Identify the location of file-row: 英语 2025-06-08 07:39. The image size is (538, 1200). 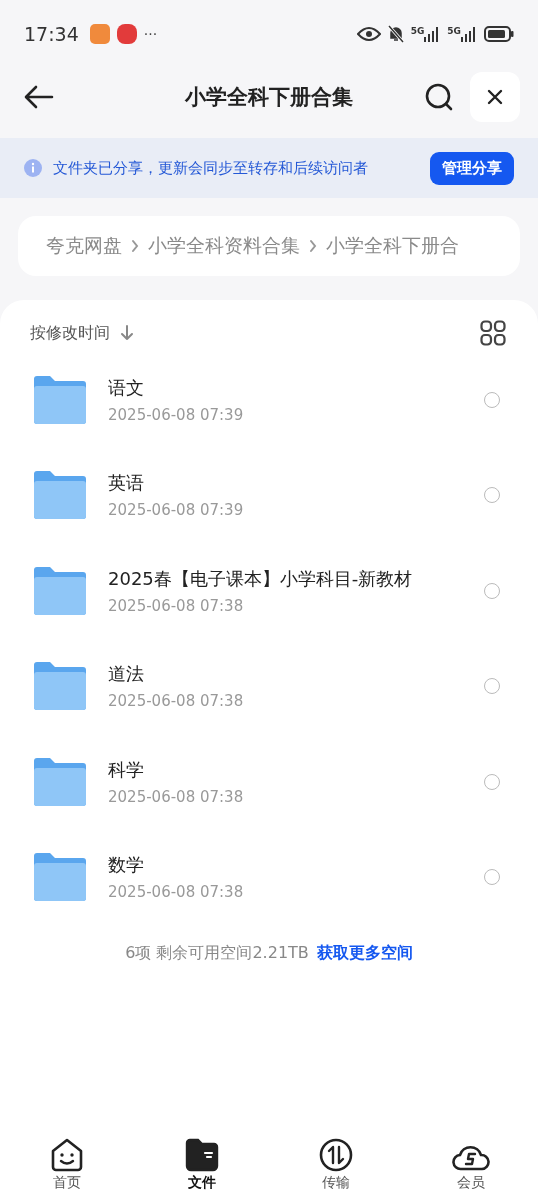
(269, 495).